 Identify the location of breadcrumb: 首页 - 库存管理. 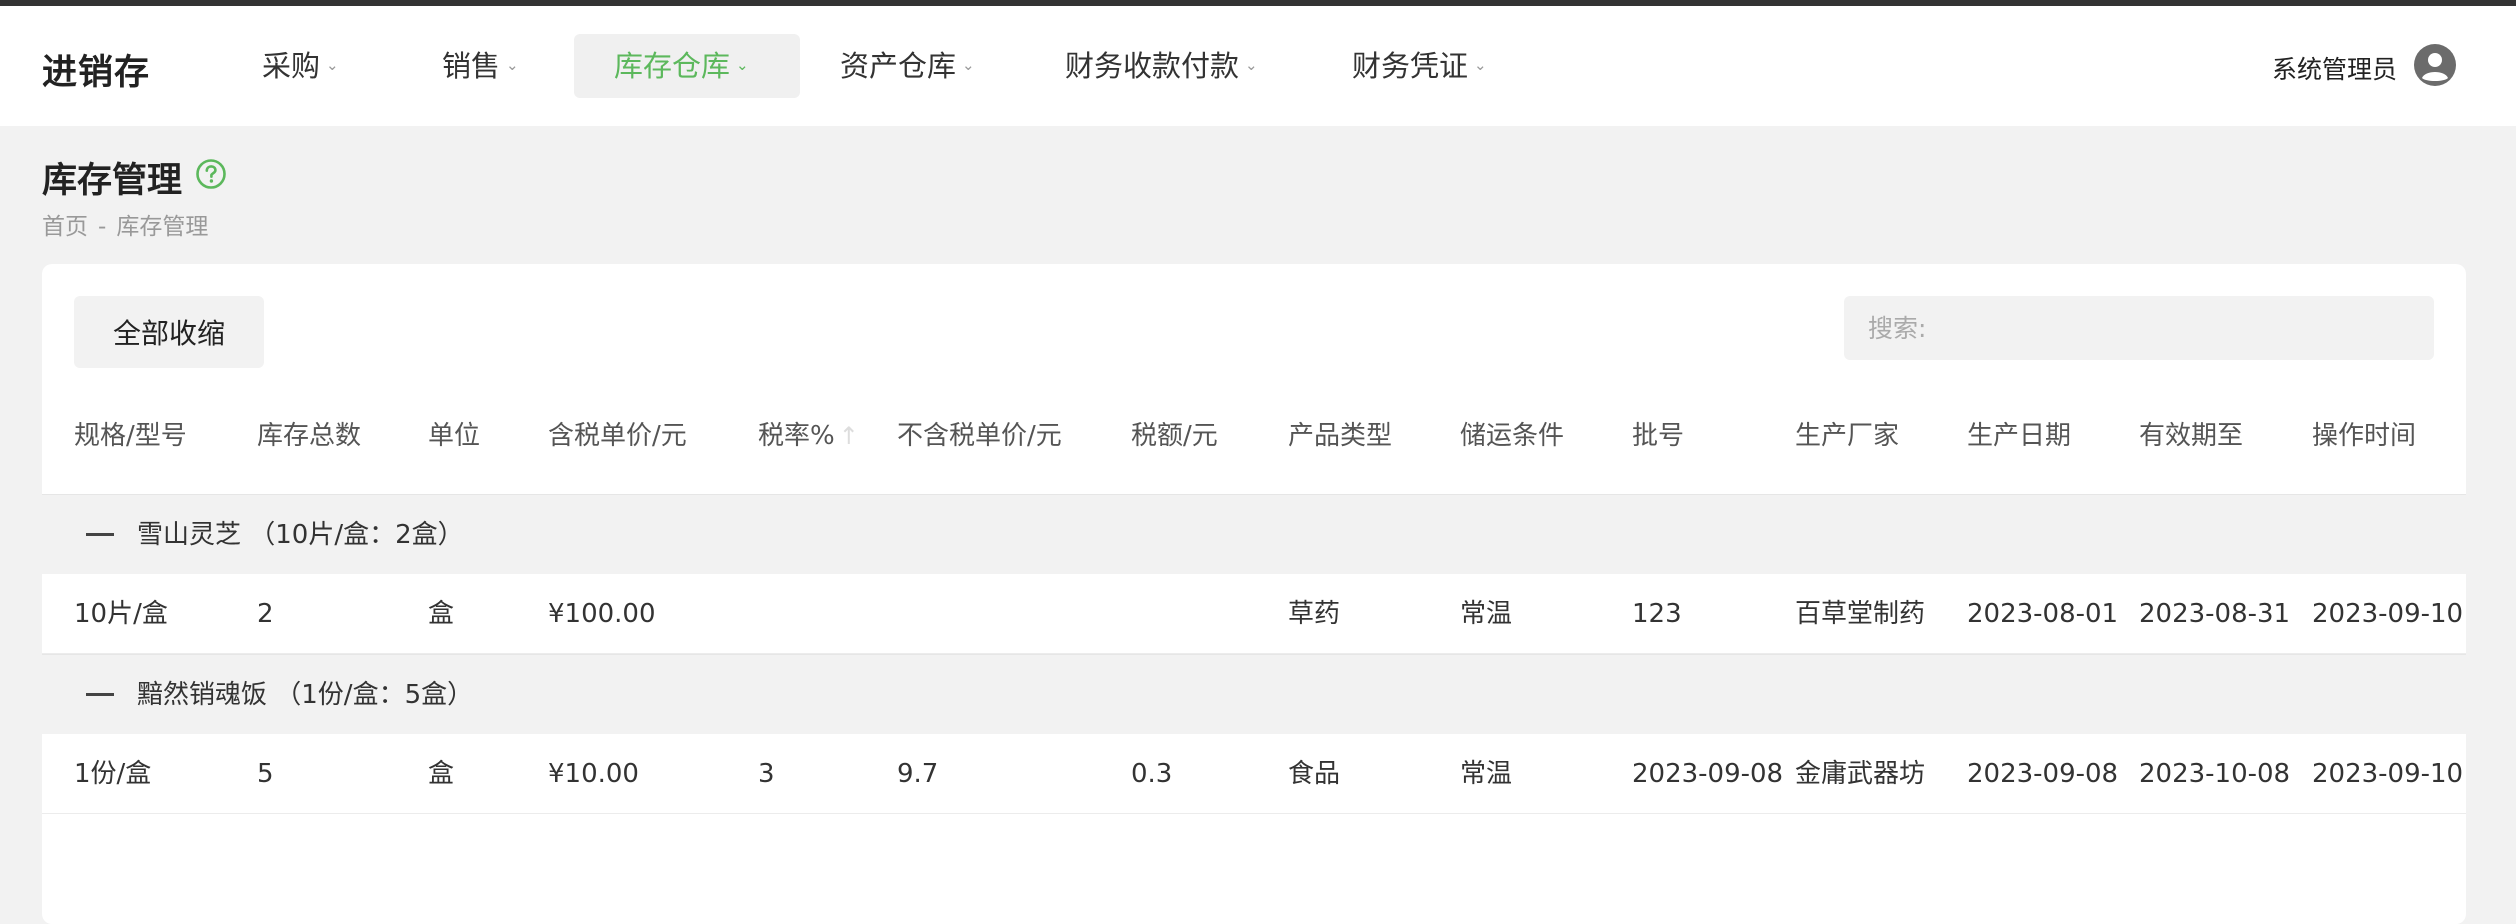
(125, 224).